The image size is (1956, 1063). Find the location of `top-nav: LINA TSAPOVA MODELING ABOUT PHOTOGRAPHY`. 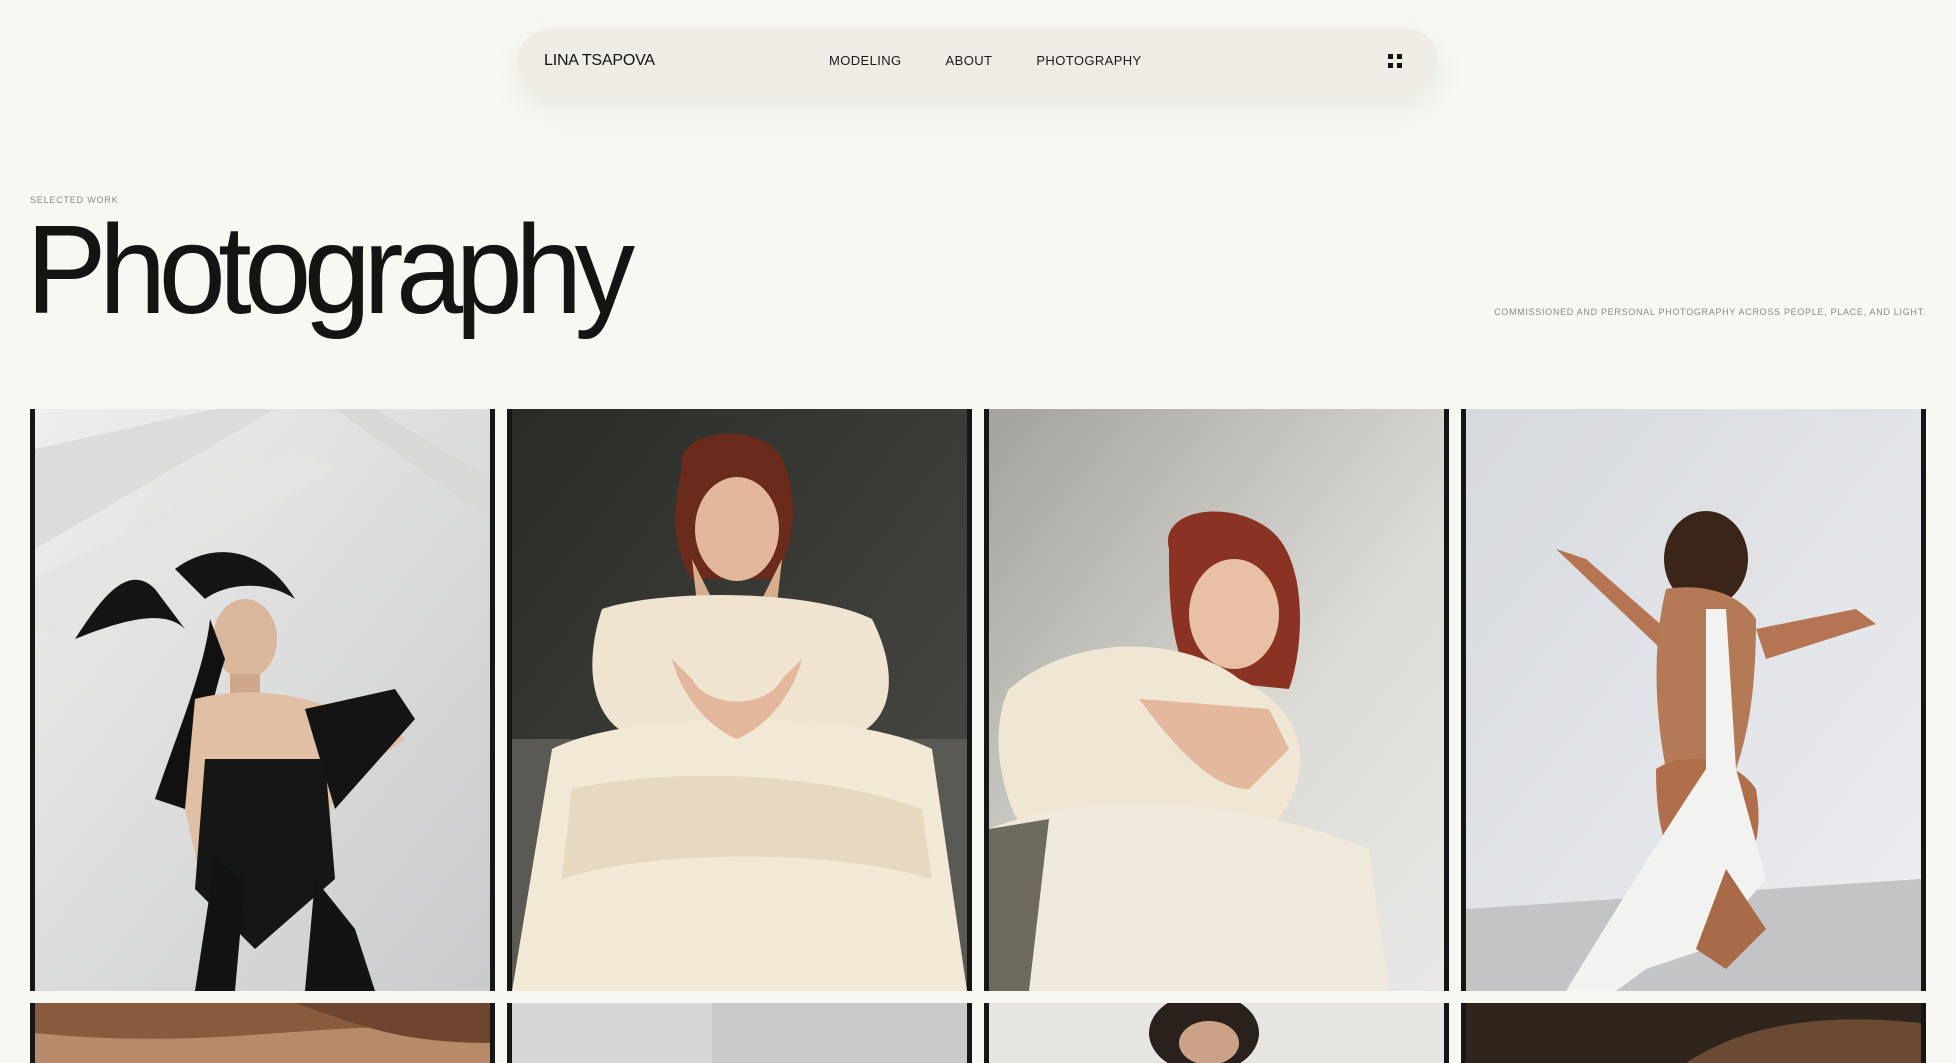

top-nav: LINA TSAPOVA MODELING ABOUT PHOTOGRAPHY is located at coordinates (978, 60).